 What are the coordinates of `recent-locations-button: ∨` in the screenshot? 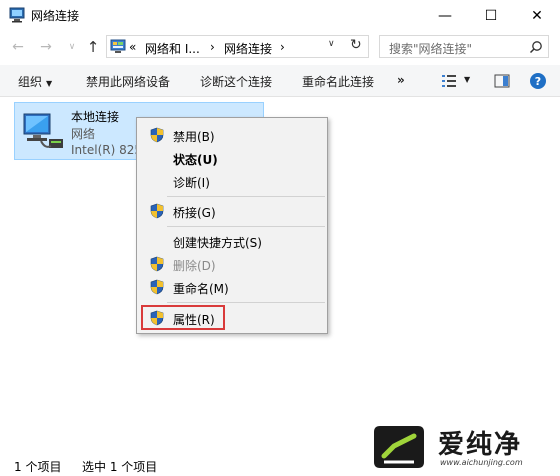 It's located at (72, 47).